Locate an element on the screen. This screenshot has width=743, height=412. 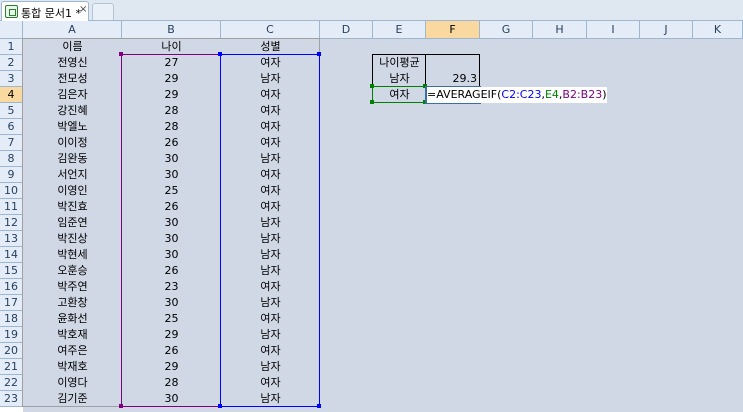
row-header-1: 1 is located at coordinates (11, 47).